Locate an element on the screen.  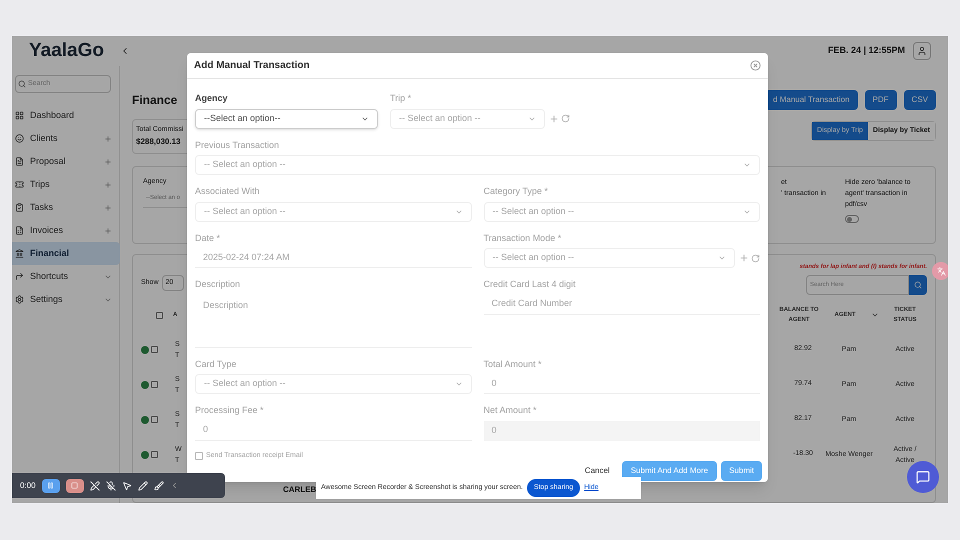
field-label: Trip * is located at coordinates (401, 98).